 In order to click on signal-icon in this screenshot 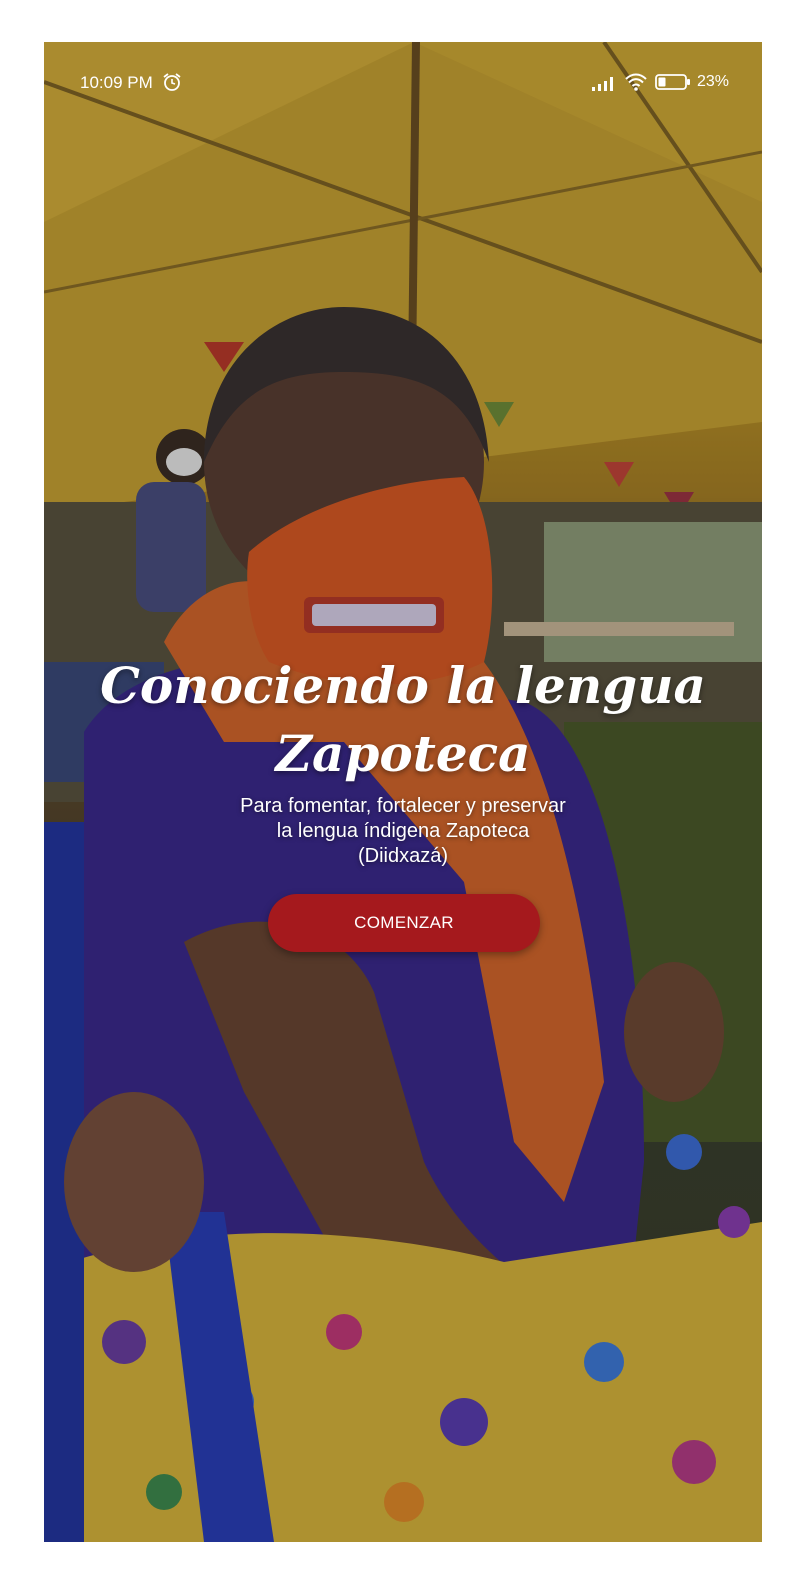, I will do `click(602, 84)`.